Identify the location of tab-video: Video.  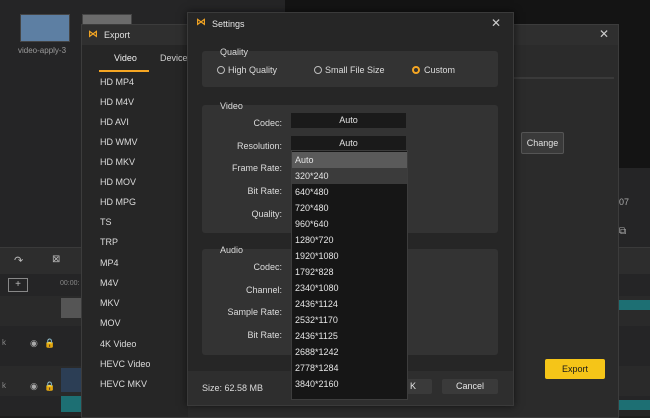
(125, 58).